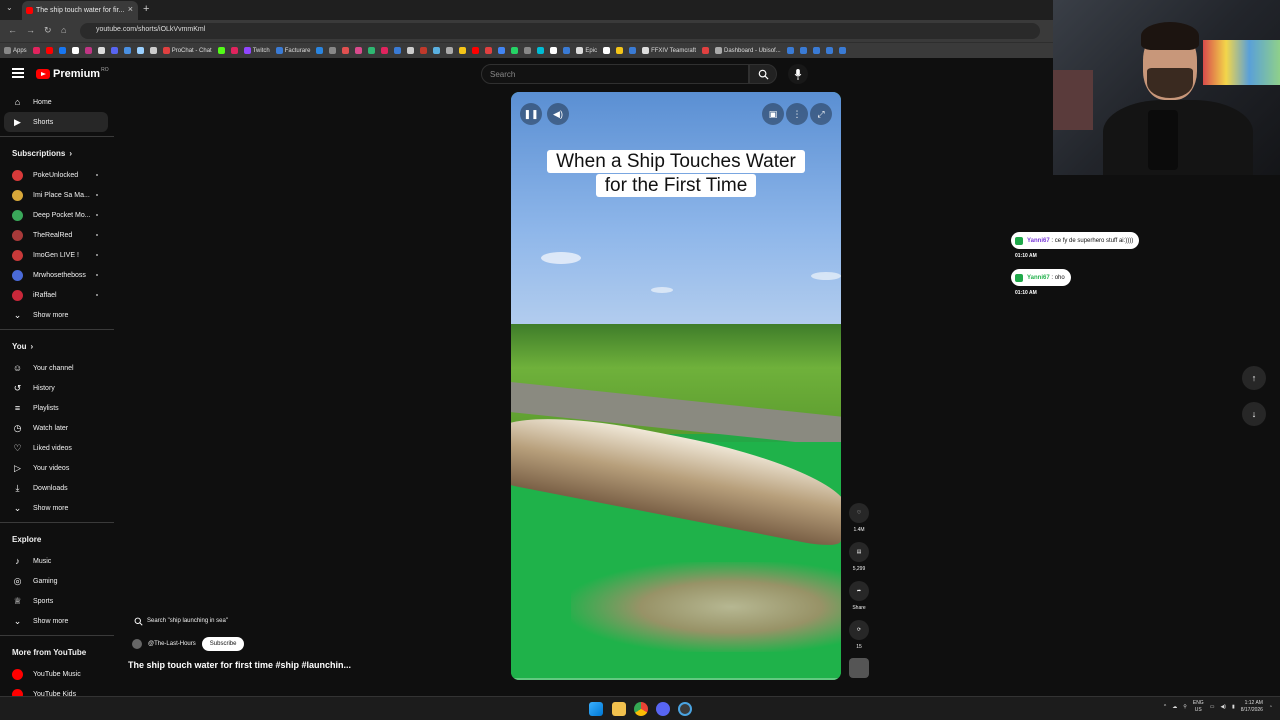 The width and height of the screenshot is (1280, 720). Describe the element at coordinates (560, 31) in the screenshot. I see `url-field: youtube.com/shorts/iOLkVvmmKml` at that location.